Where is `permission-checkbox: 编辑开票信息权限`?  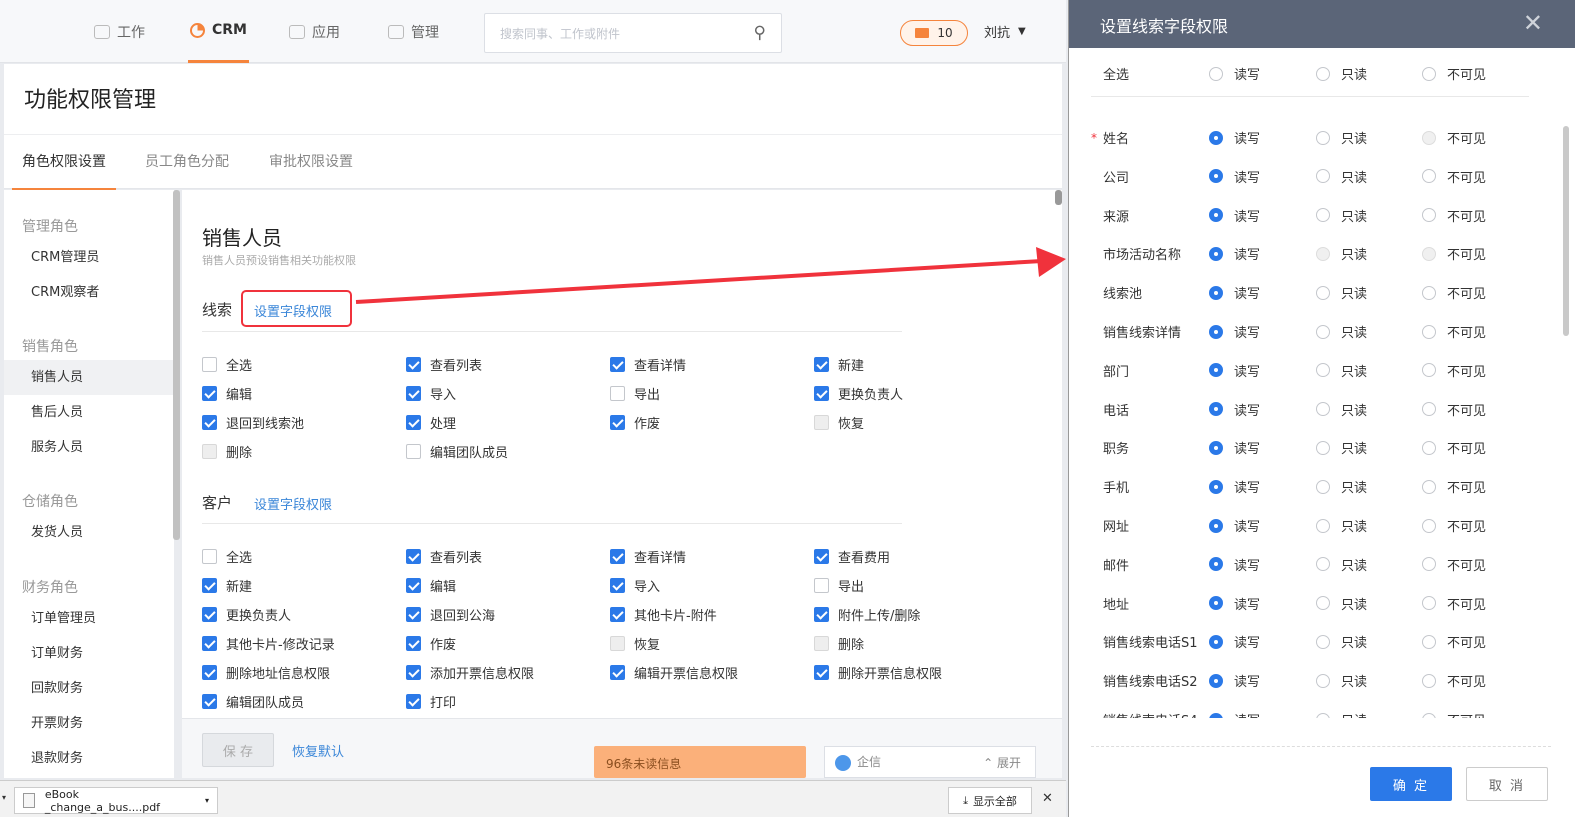 permission-checkbox: 编辑开票信息权限 is located at coordinates (674, 672).